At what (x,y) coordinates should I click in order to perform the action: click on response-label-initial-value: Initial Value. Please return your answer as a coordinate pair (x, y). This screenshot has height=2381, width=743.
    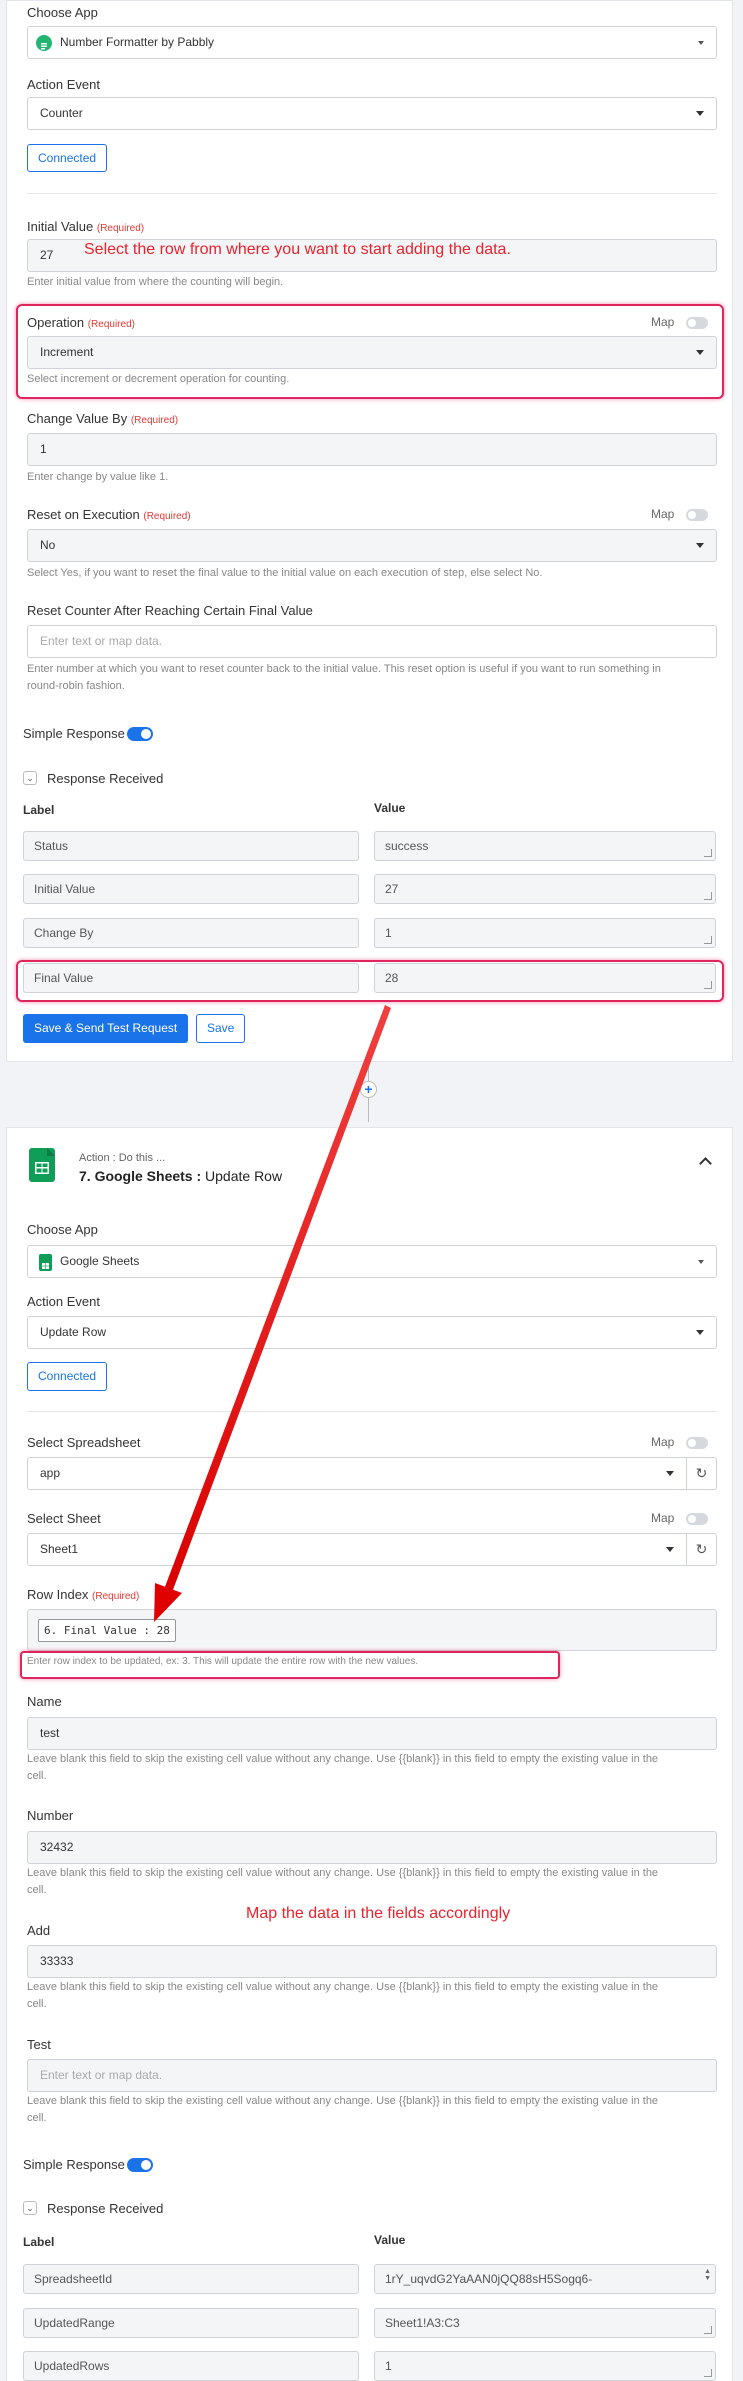
    Looking at the image, I should click on (191, 889).